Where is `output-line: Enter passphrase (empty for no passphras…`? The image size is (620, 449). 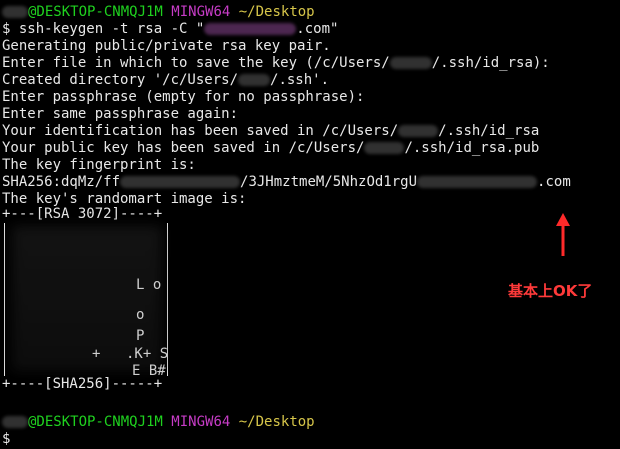 output-line: Enter passphrase (empty for no passphras… is located at coordinates (183, 97).